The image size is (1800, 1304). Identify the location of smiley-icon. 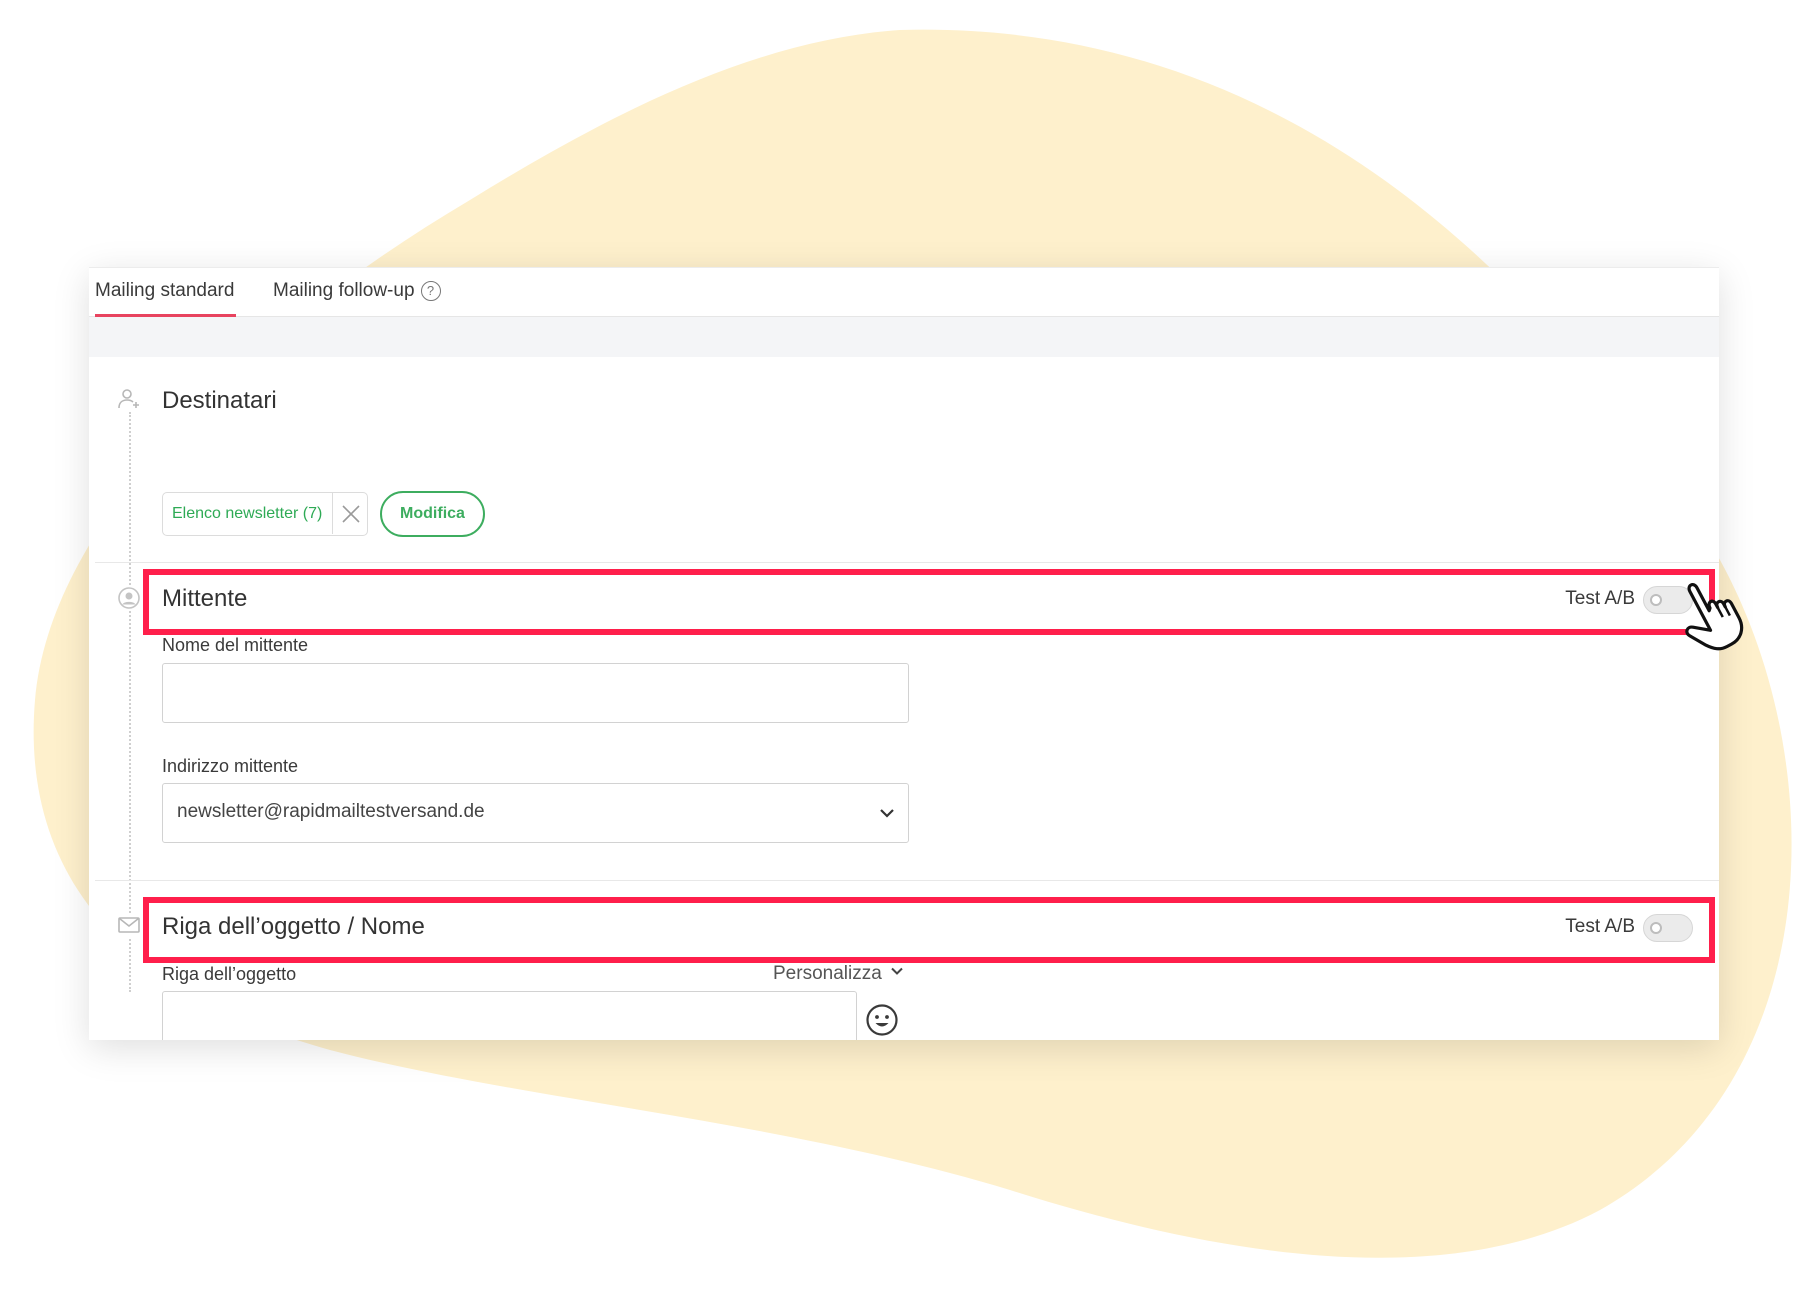
(882, 1020).